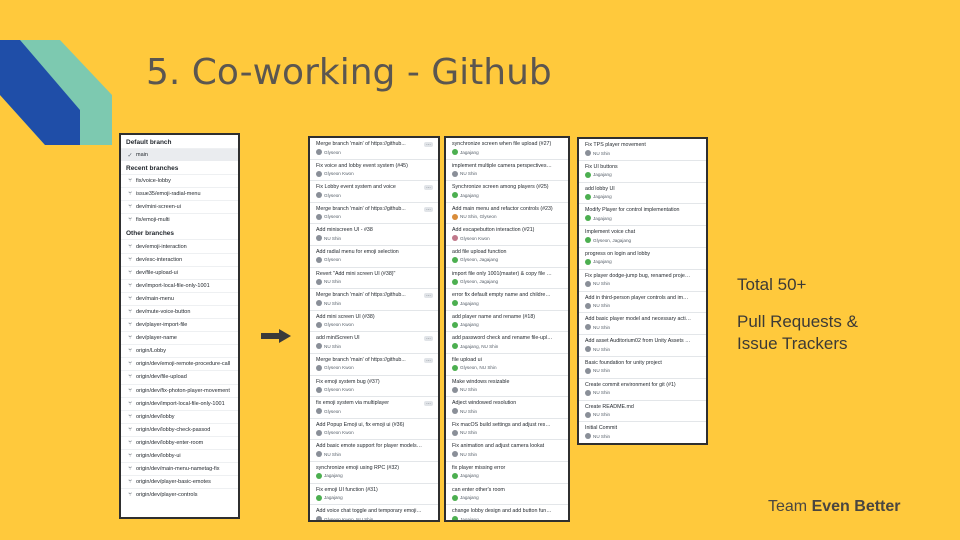 This screenshot has height=540, width=960. Describe the element at coordinates (643, 407) in the screenshot. I see `commit-title: Create README.md` at that location.